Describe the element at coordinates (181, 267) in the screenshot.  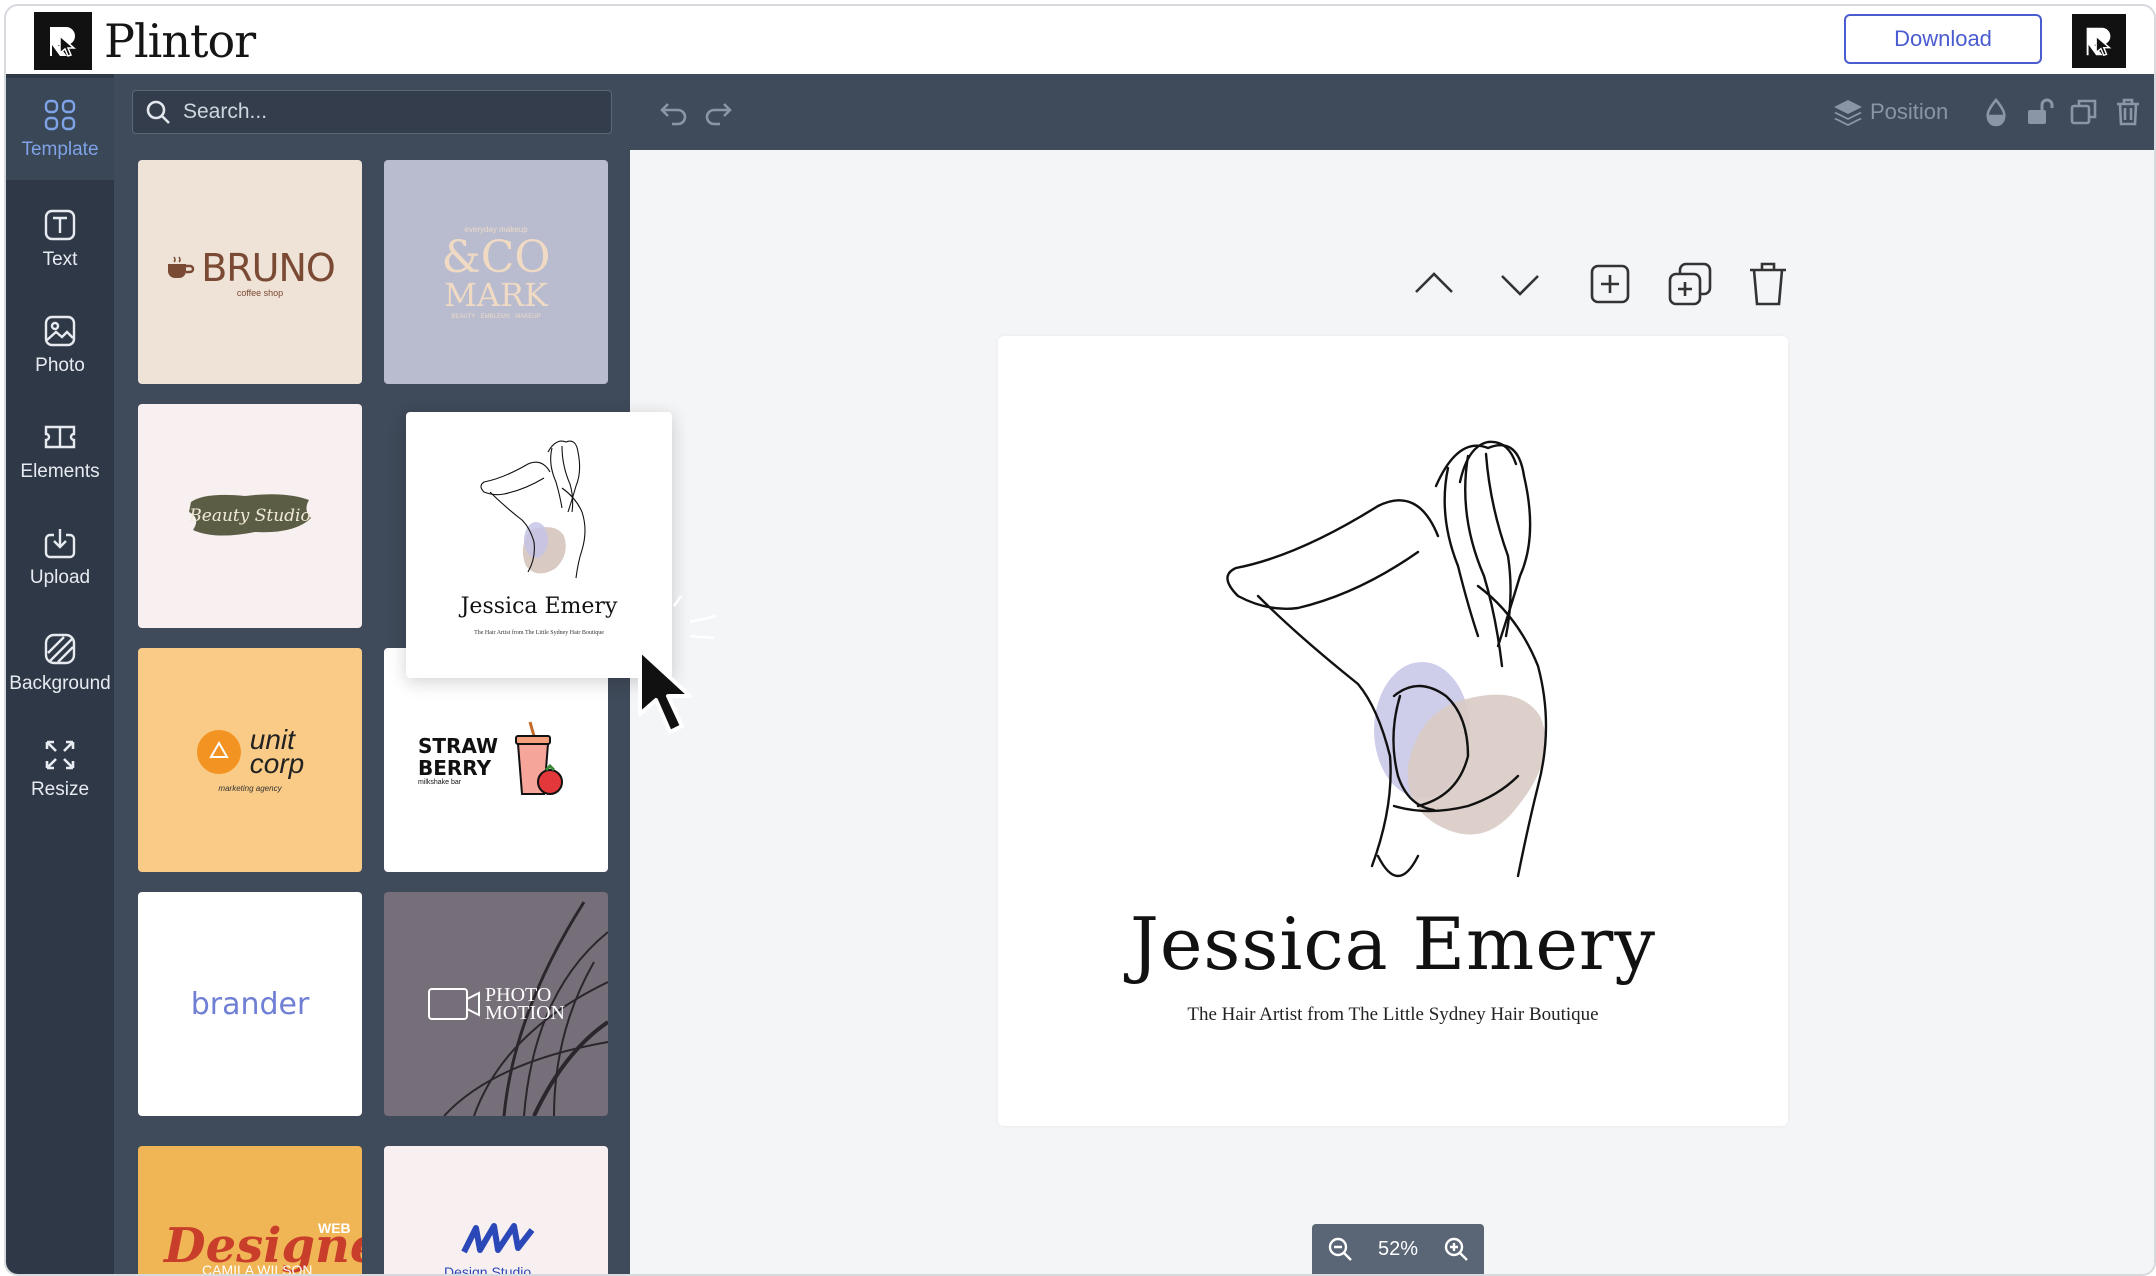
I see `coffee-cup-icon` at that location.